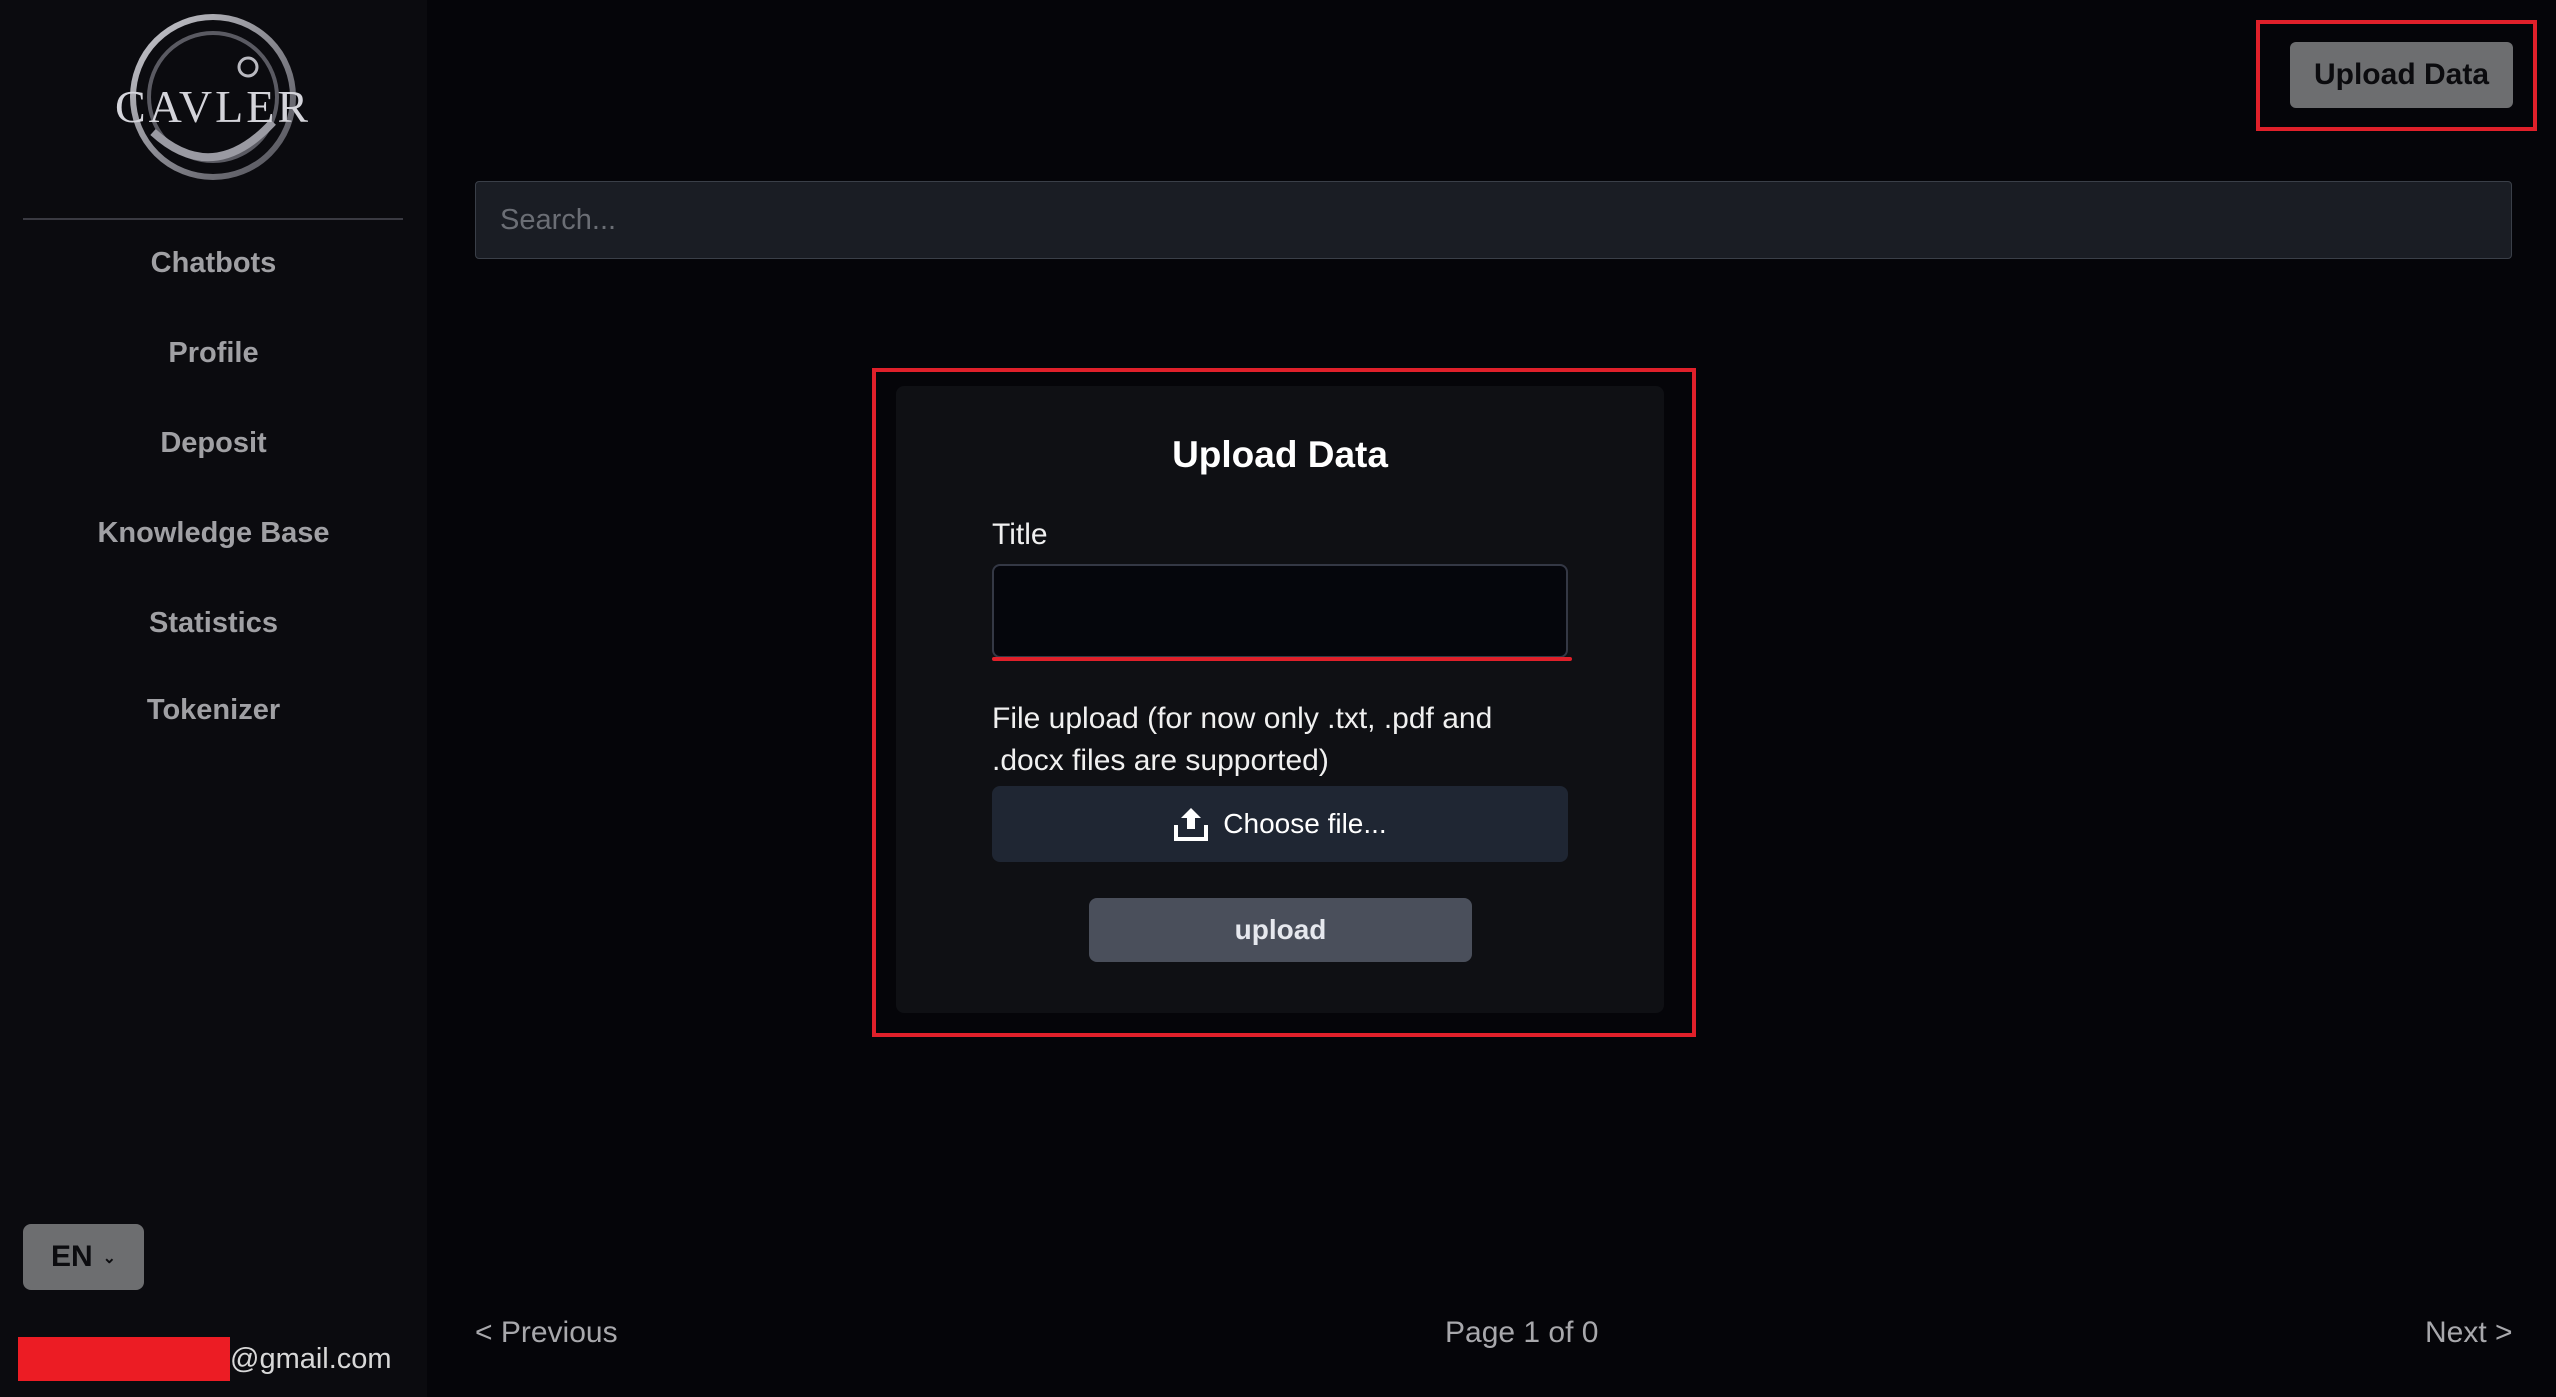  I want to click on sidebar-item-deposit: Deposit, so click(213, 443).